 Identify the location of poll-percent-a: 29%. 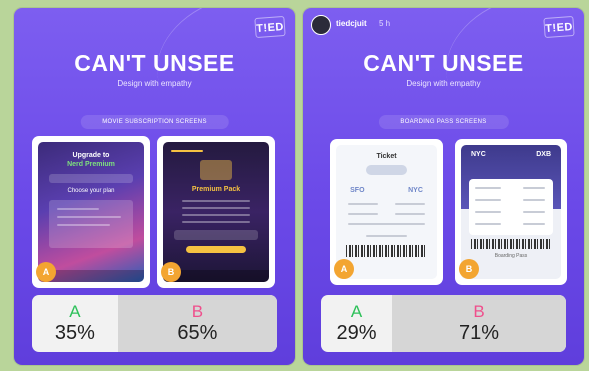
(356, 333).